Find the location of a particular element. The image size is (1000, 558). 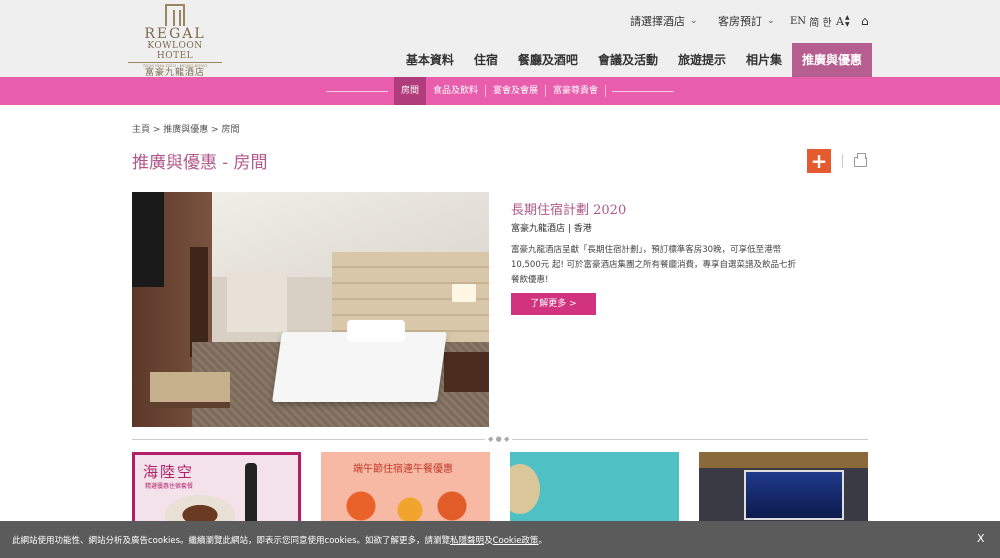

thumbnail-title: 端午節住宿連午餐優惠 is located at coordinates (403, 469).